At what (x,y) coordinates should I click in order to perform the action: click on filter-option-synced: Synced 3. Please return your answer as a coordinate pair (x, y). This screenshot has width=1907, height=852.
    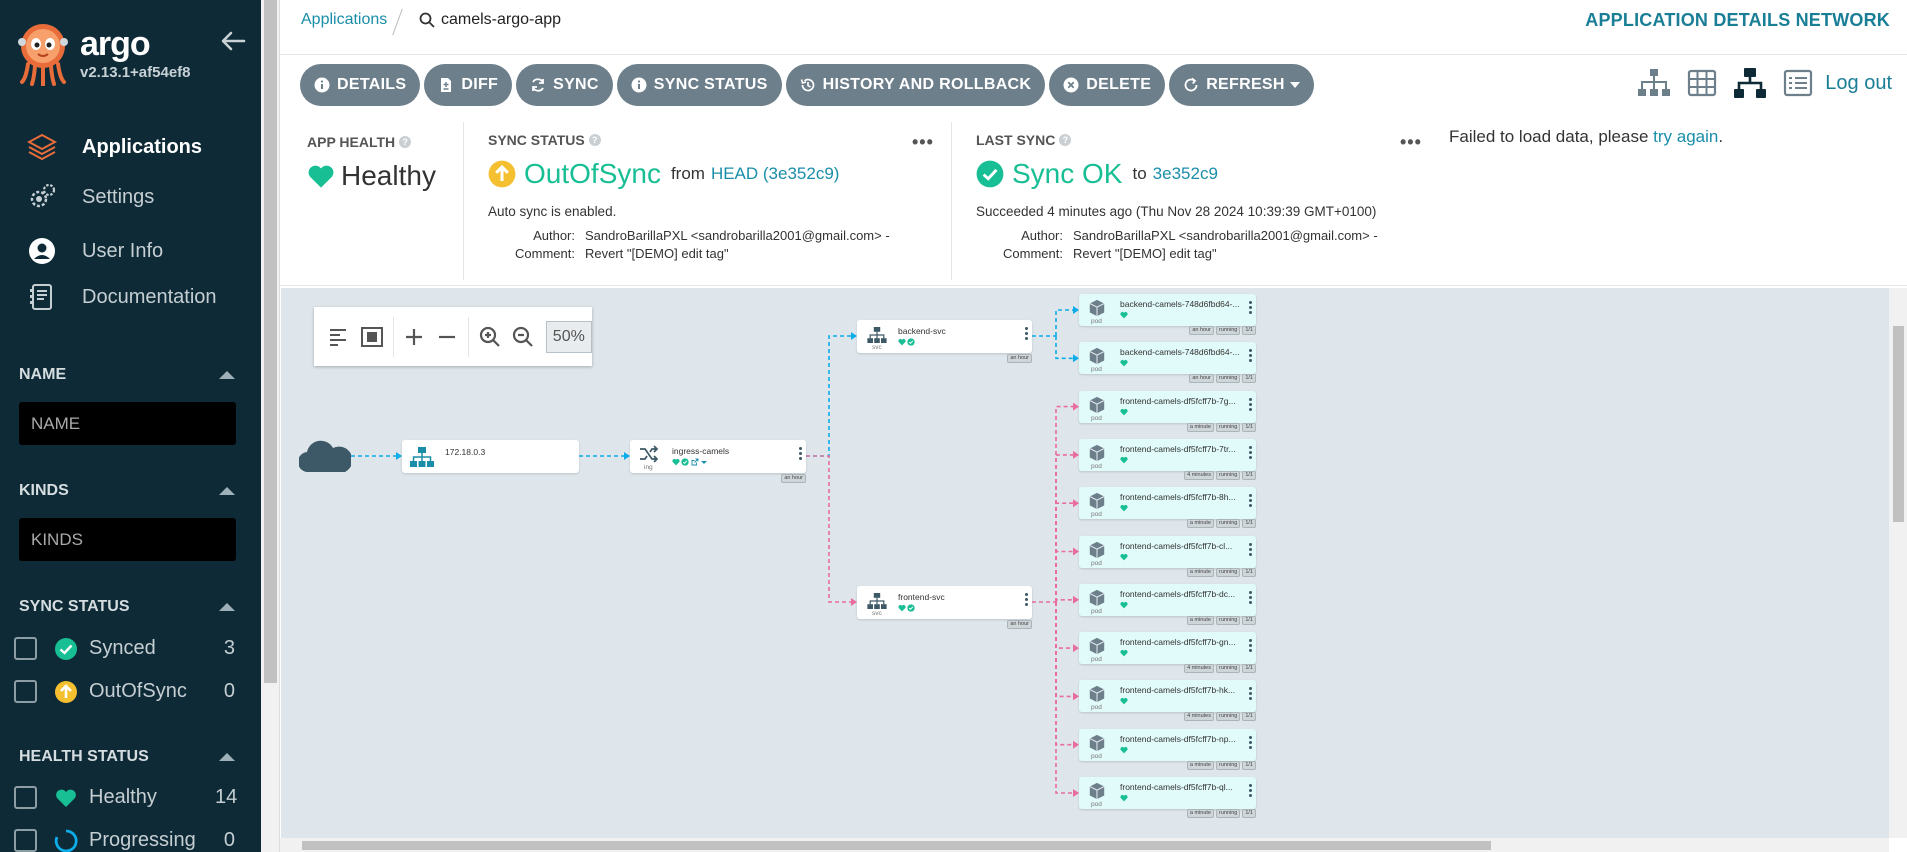
    Looking at the image, I should click on (121, 648).